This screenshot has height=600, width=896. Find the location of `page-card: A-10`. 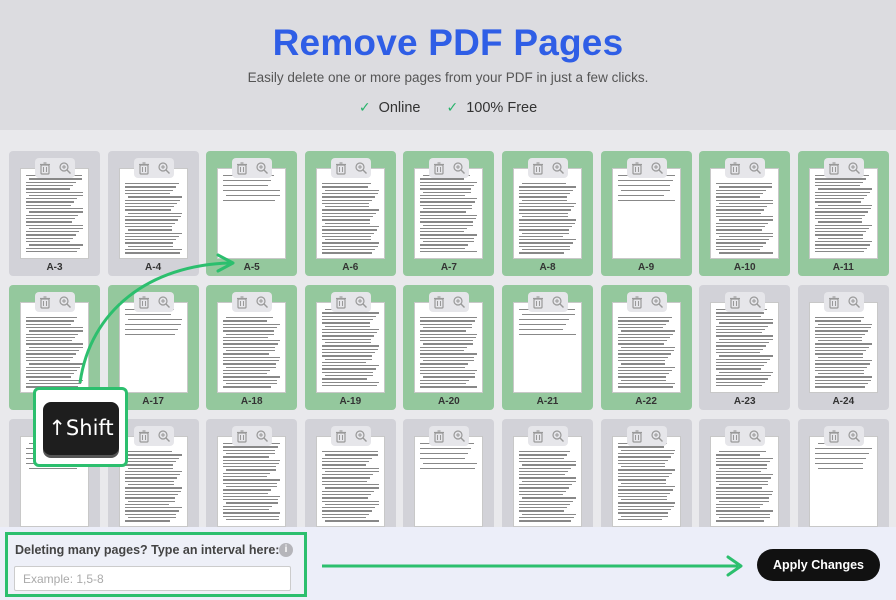

page-card: A-10 is located at coordinates (745, 213).